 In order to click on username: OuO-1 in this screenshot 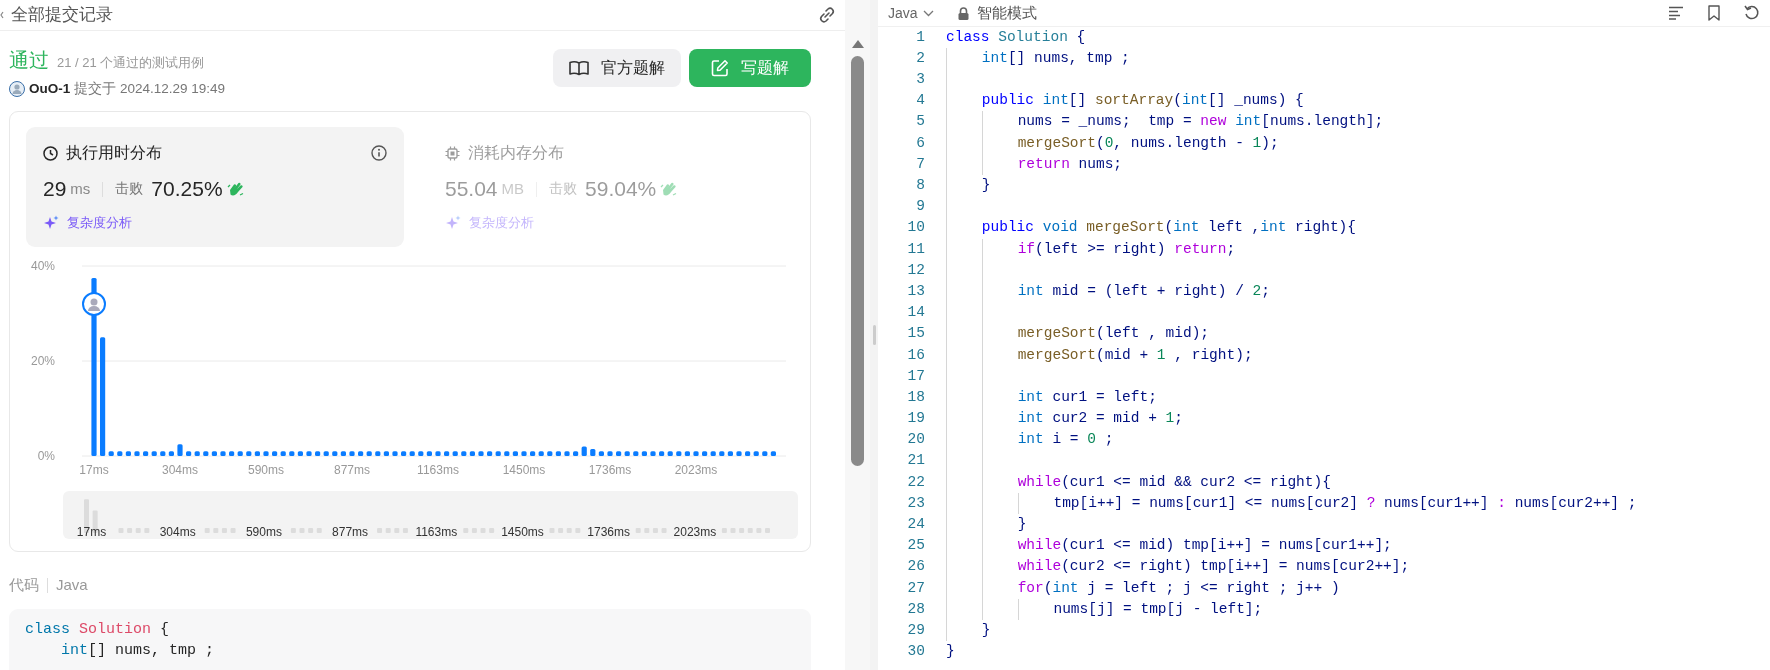, I will do `click(50, 89)`.